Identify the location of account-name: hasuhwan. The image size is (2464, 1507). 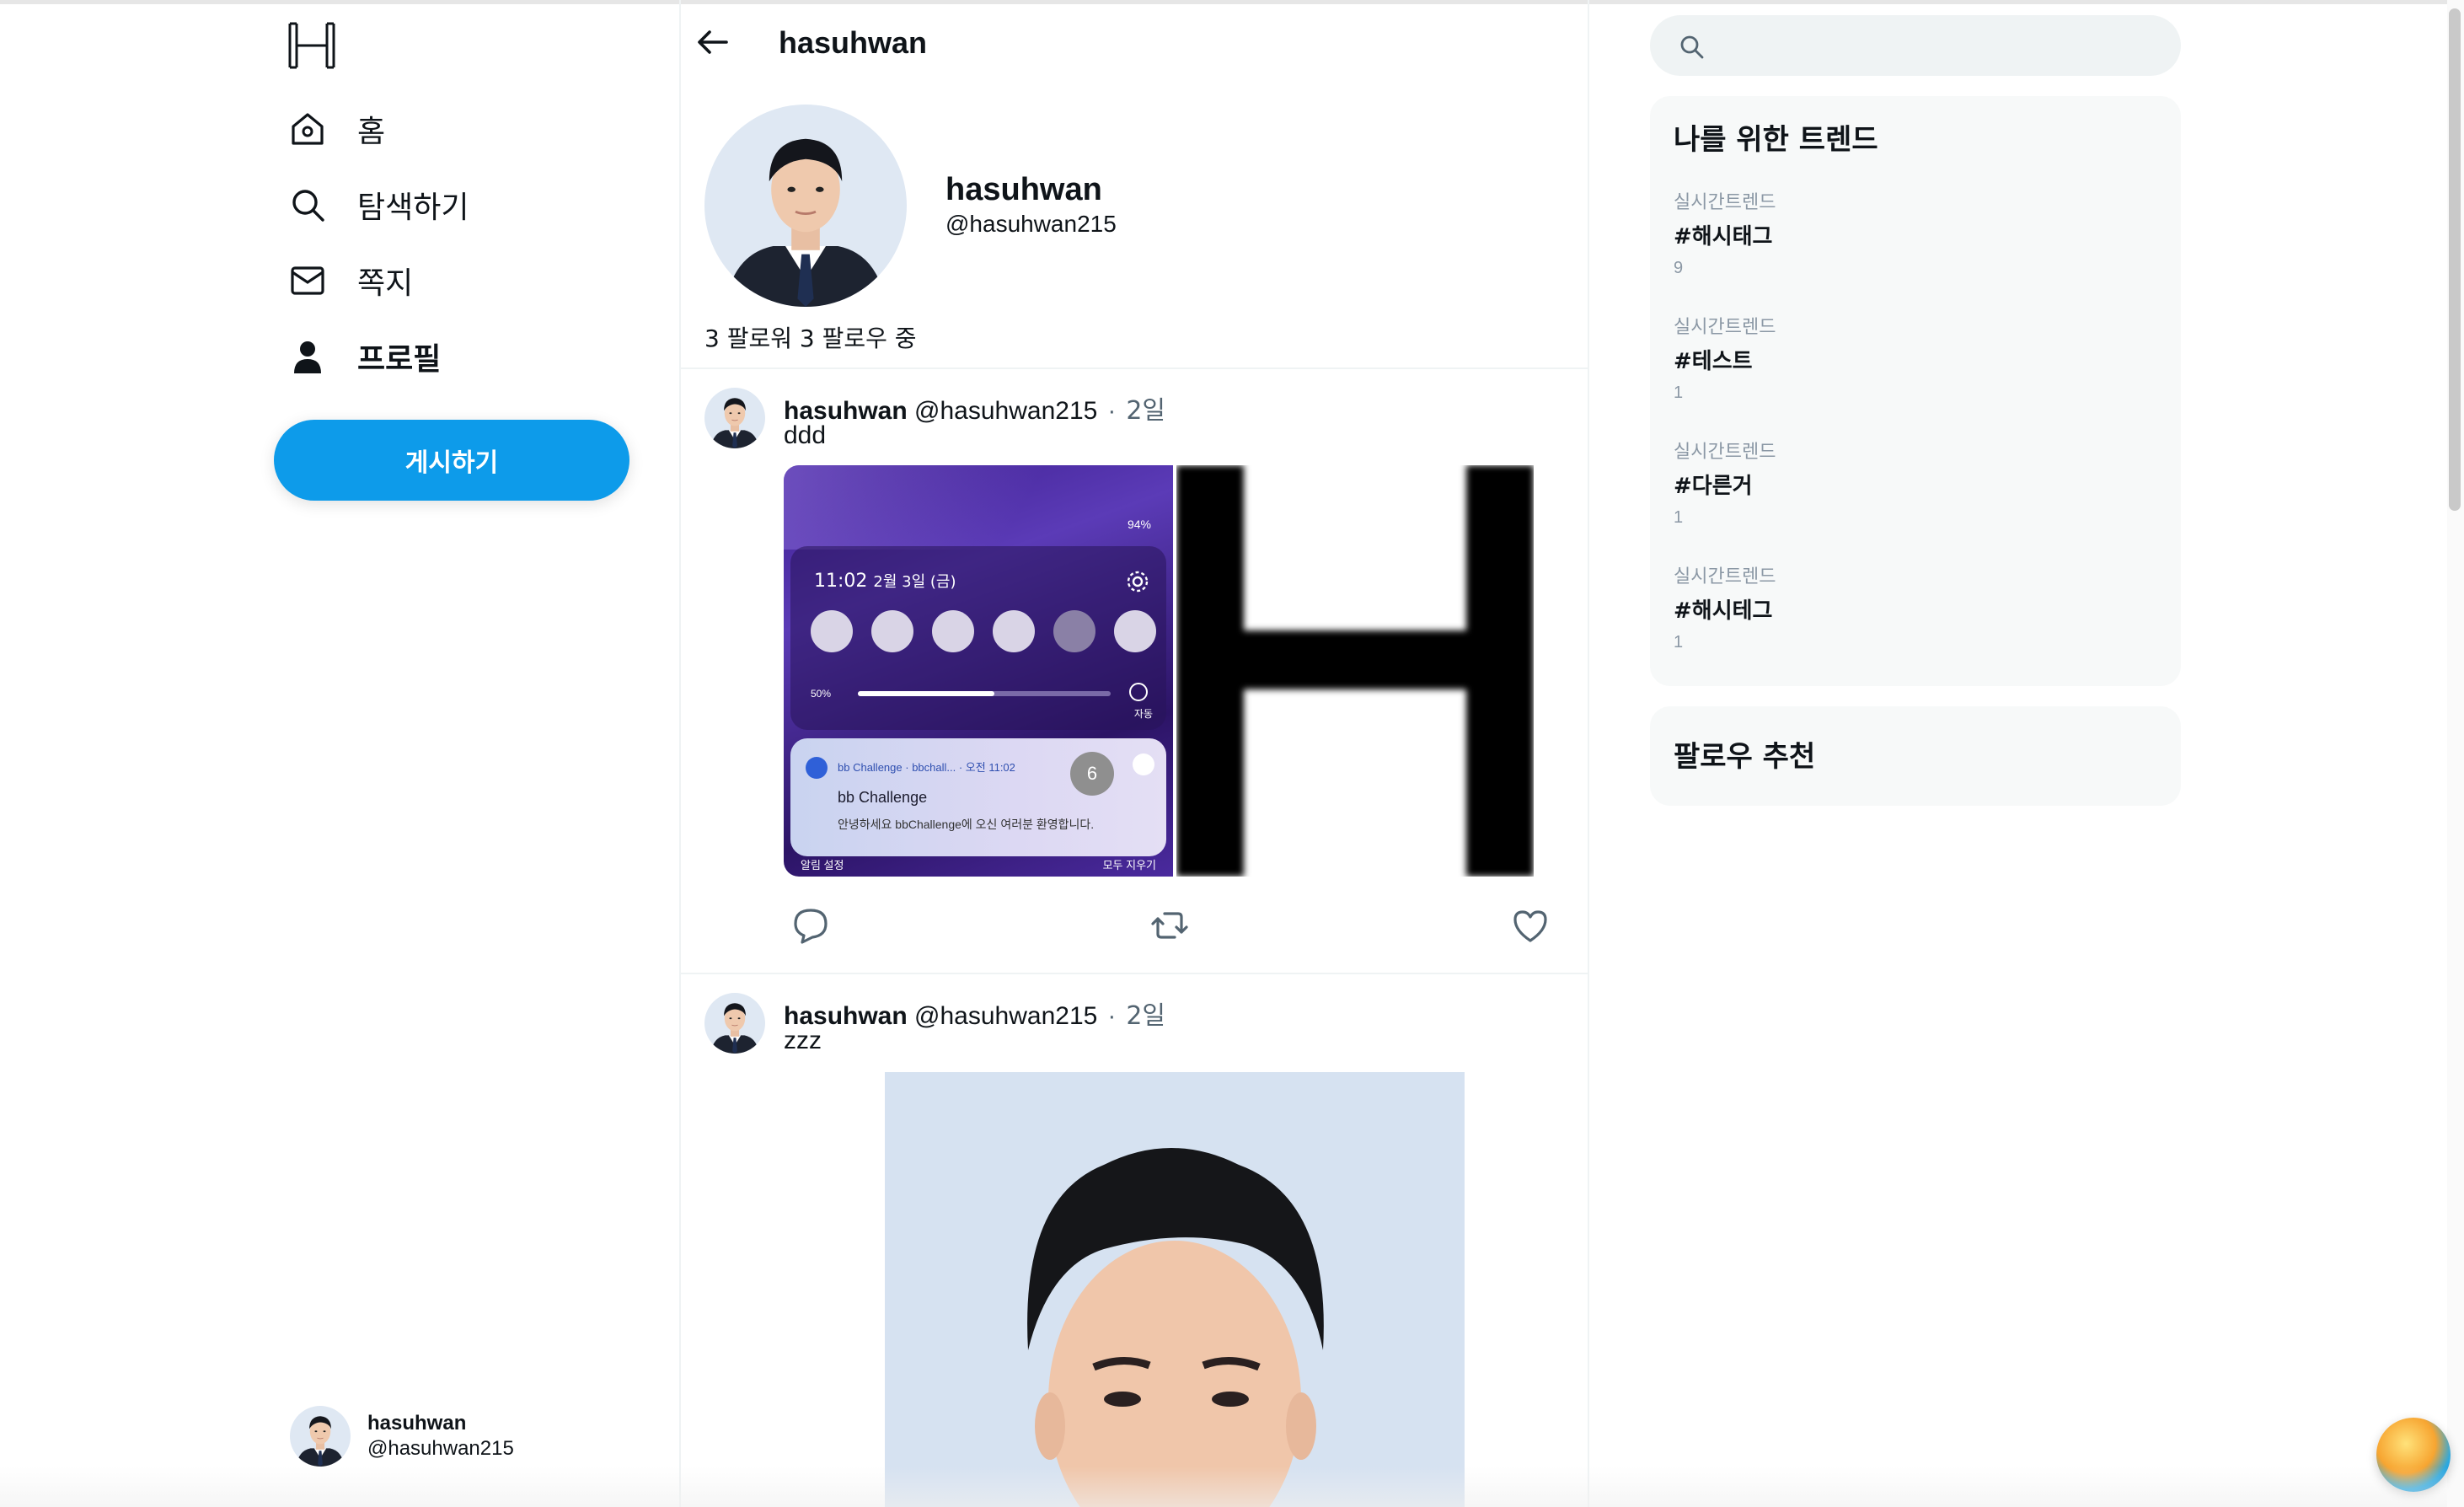
(417, 1423).